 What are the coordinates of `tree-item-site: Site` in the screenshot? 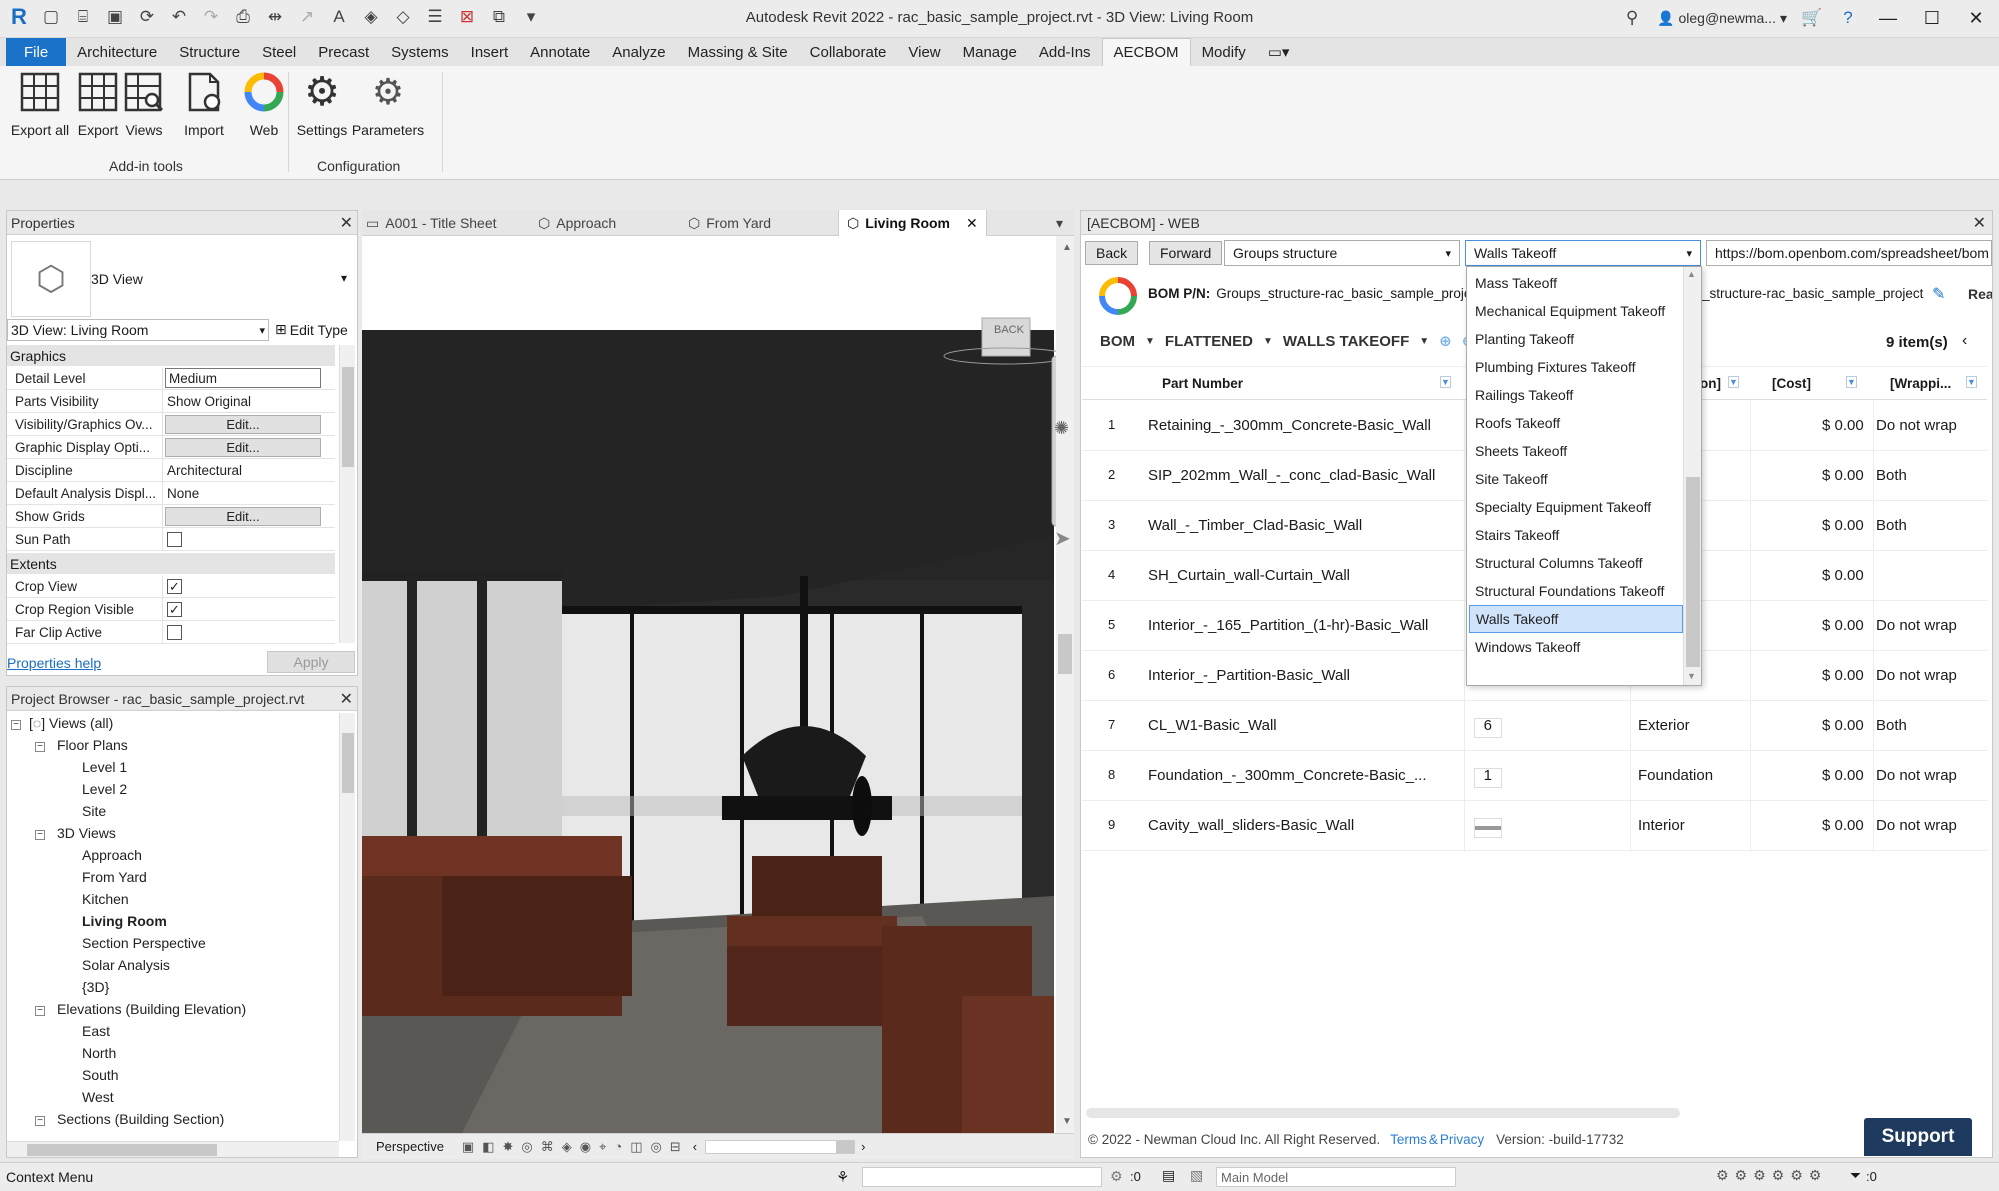 It's located at (94, 811).